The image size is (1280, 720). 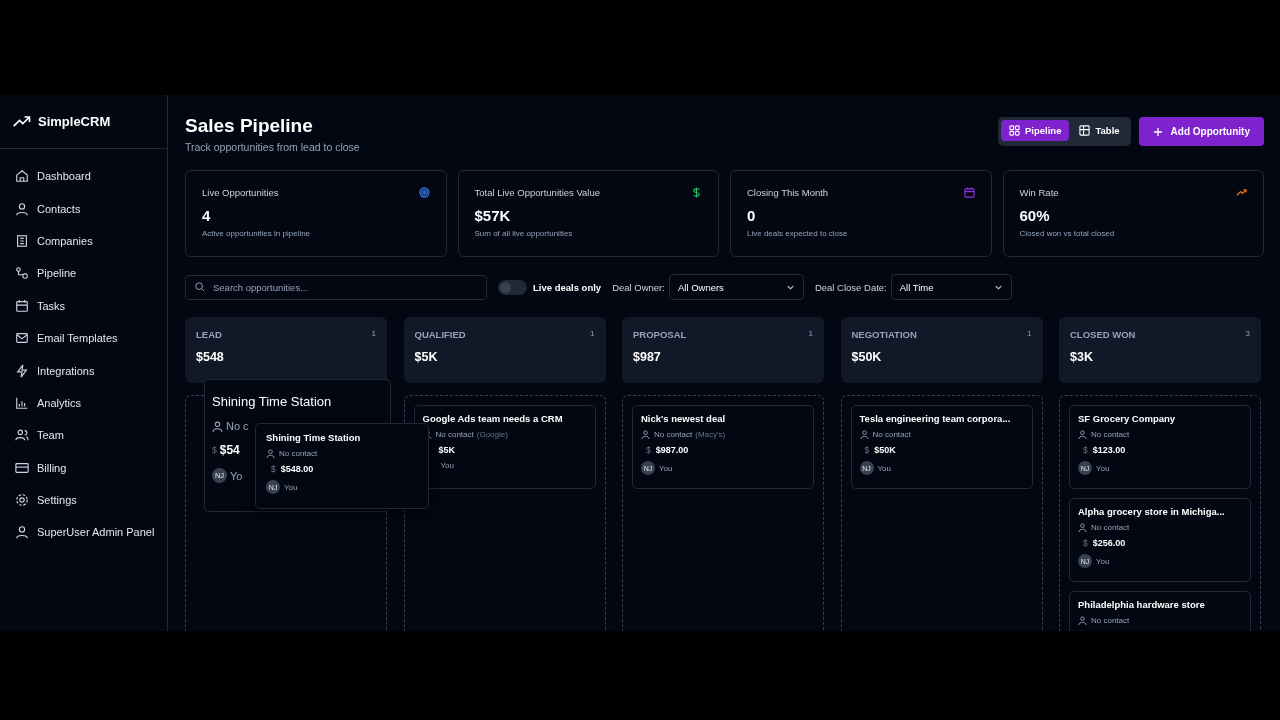 I want to click on sidebar-item: Team, so click(x=83, y=435).